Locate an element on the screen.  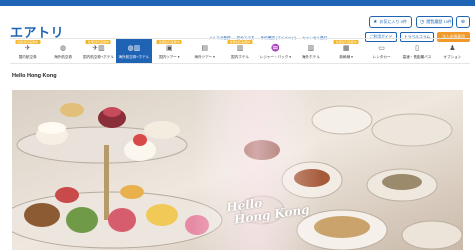
person-icon: ♟ is located at coordinates (452, 48).